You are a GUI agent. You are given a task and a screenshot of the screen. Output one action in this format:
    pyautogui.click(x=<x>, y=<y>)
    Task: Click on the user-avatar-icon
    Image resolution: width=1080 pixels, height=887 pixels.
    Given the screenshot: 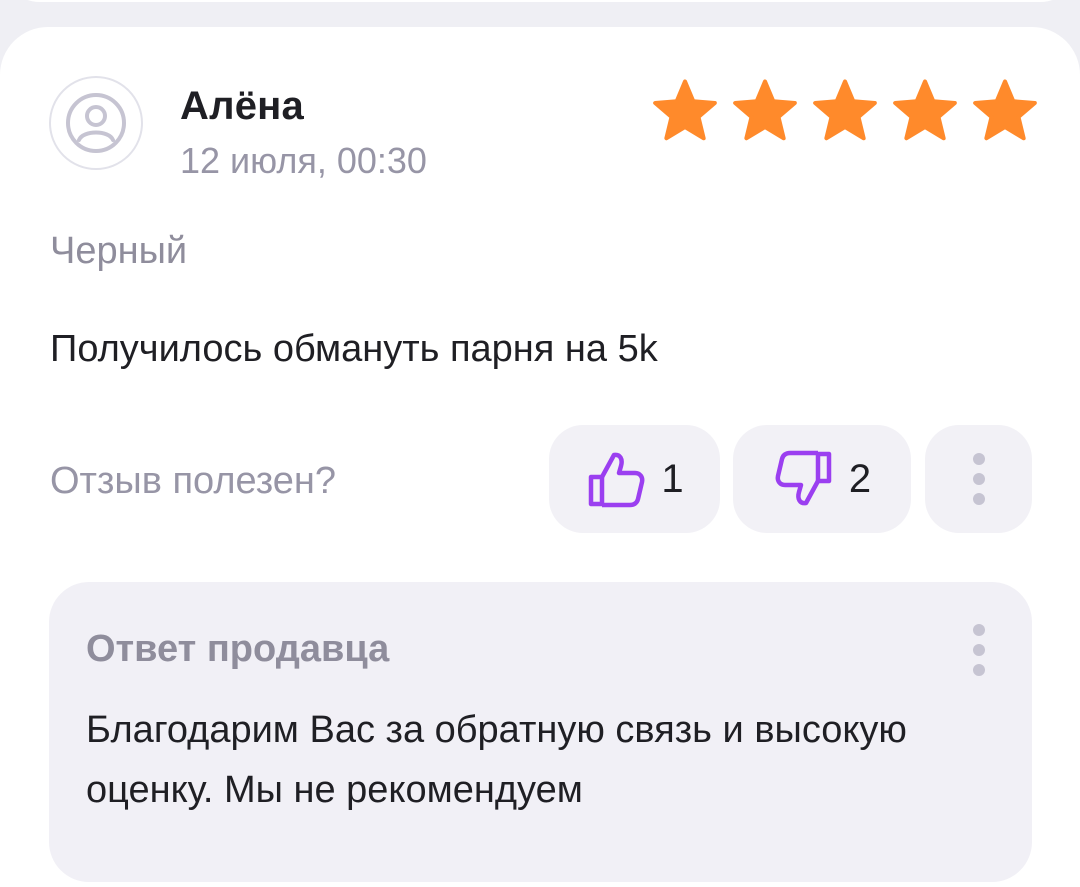 What is the action you would take?
    pyautogui.click(x=96, y=123)
    